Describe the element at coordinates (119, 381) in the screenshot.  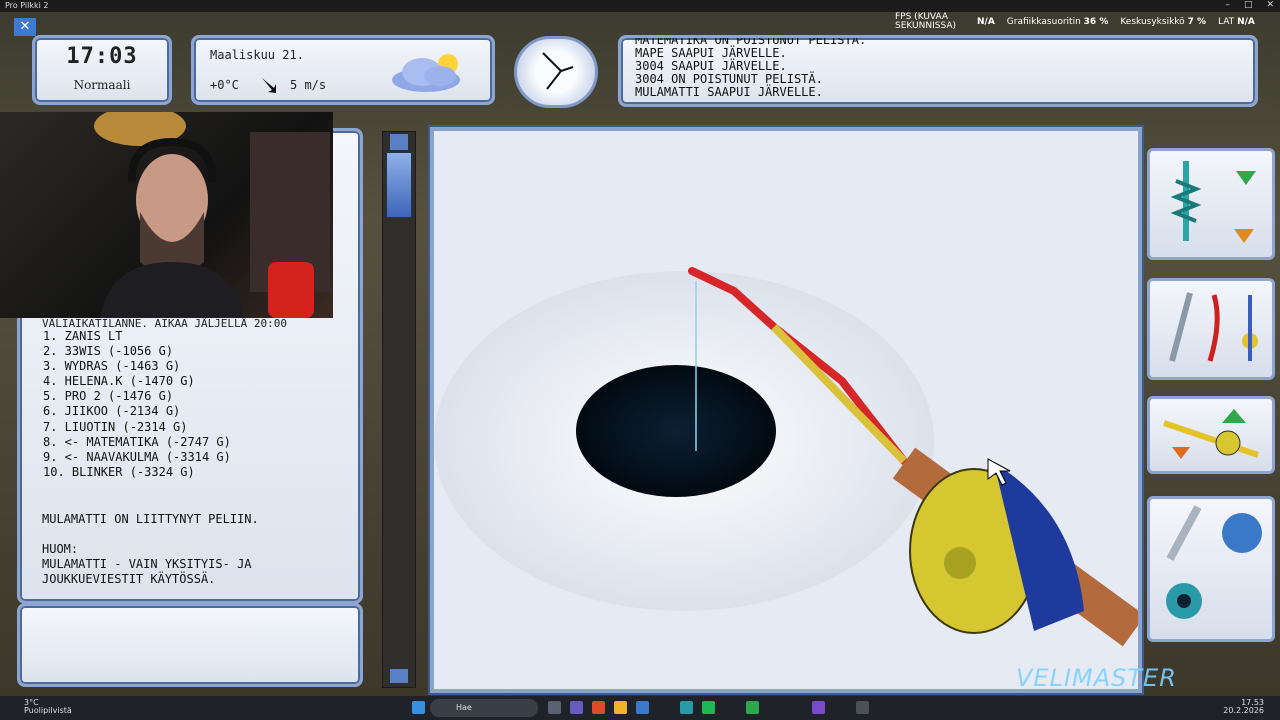
I see `score-entry: 4. HELENA.K (-1470 G)` at that location.